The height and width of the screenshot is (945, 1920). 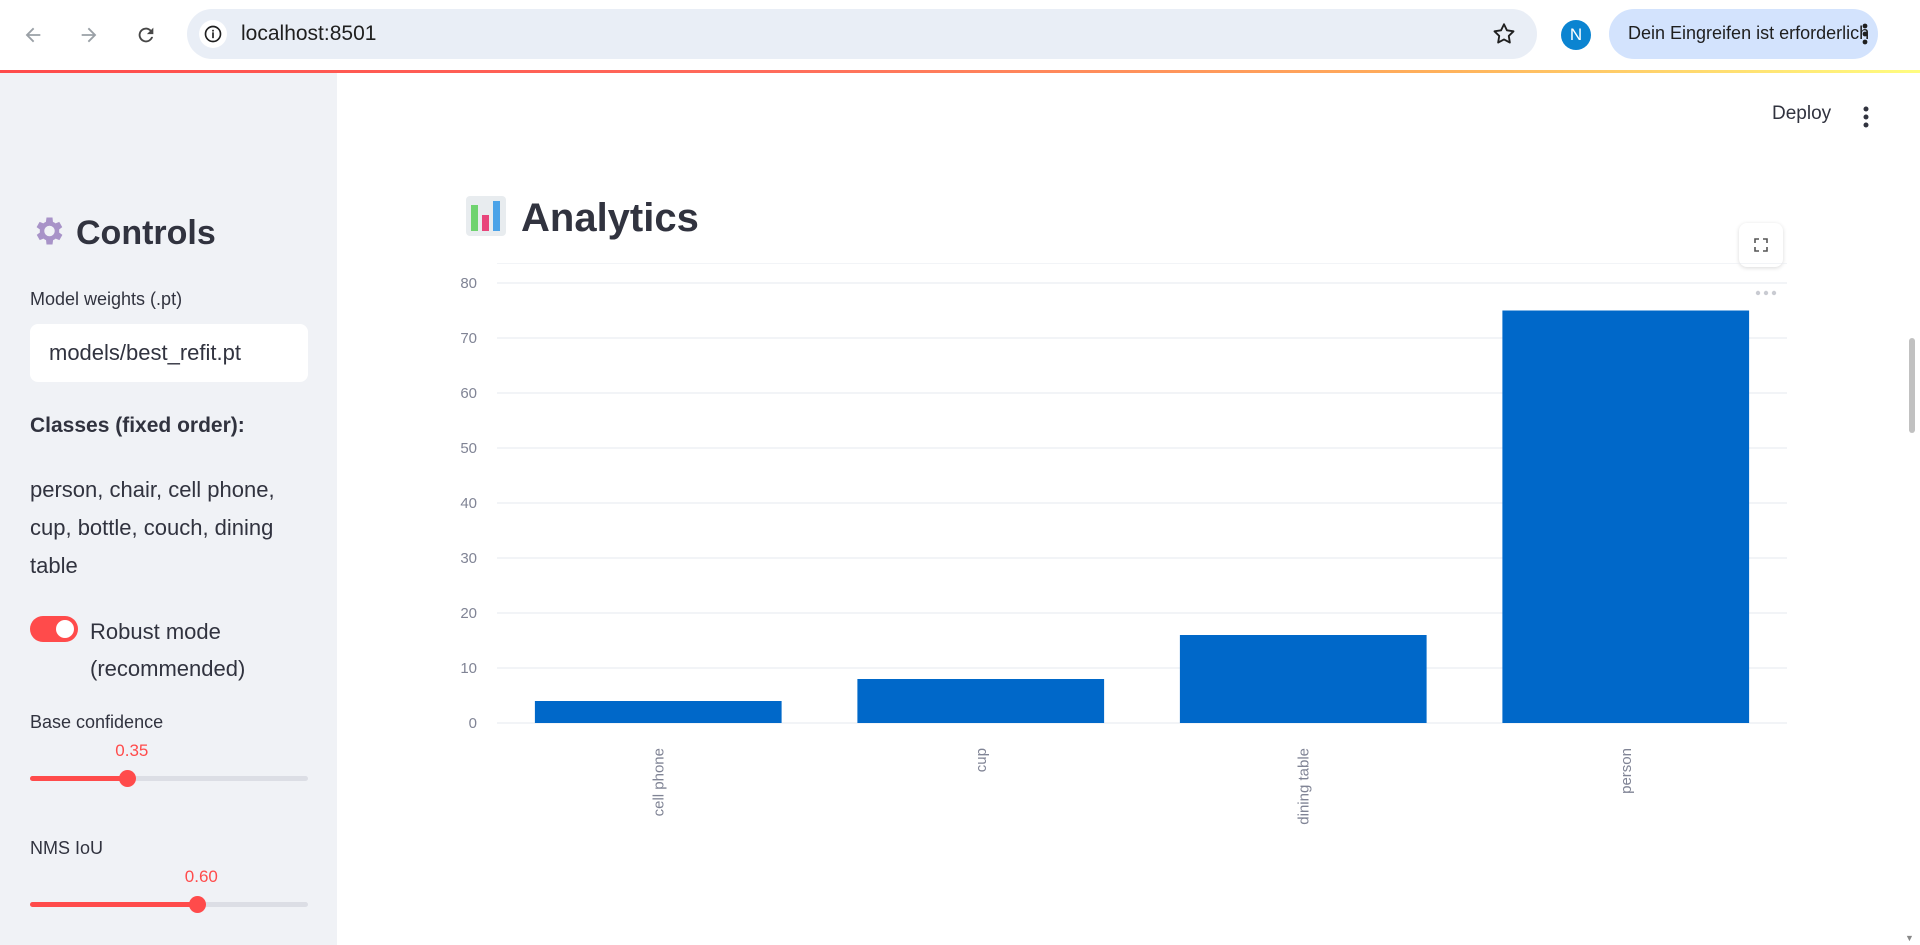 What do you see at coordinates (65, 629) in the screenshot?
I see `toggle-knob` at bounding box center [65, 629].